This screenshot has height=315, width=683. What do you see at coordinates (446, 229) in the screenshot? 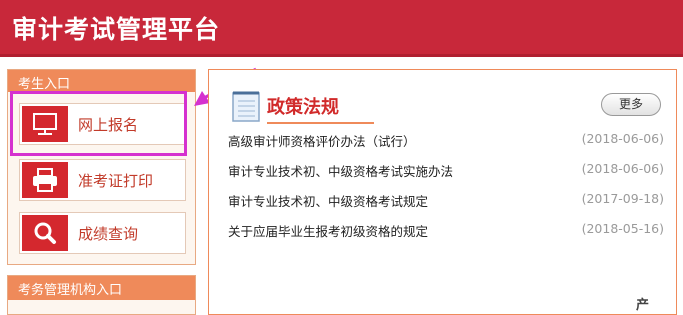
I see `news-item: 关于应届毕业生报考初级资格的规定 (2018-05-16)` at bounding box center [446, 229].